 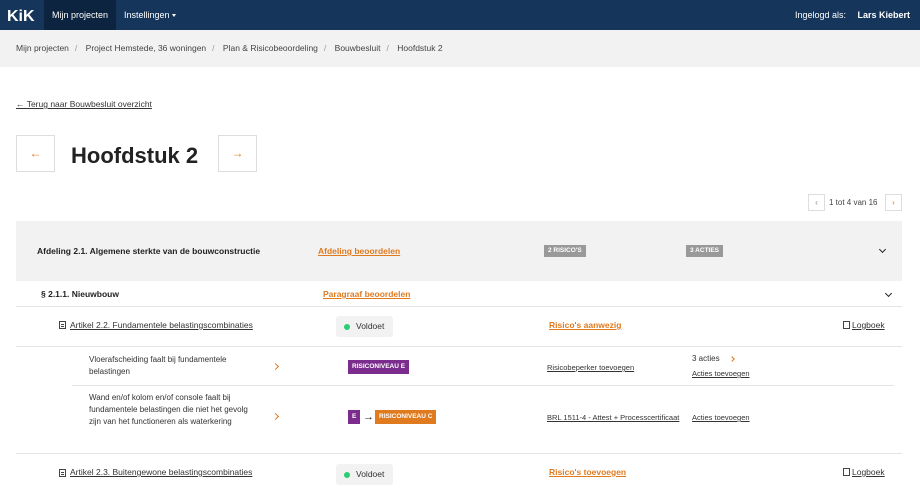 I want to click on maatregel-link: BRL 1511-4 - Attest + Processcertificaat, so click(x=613, y=417).